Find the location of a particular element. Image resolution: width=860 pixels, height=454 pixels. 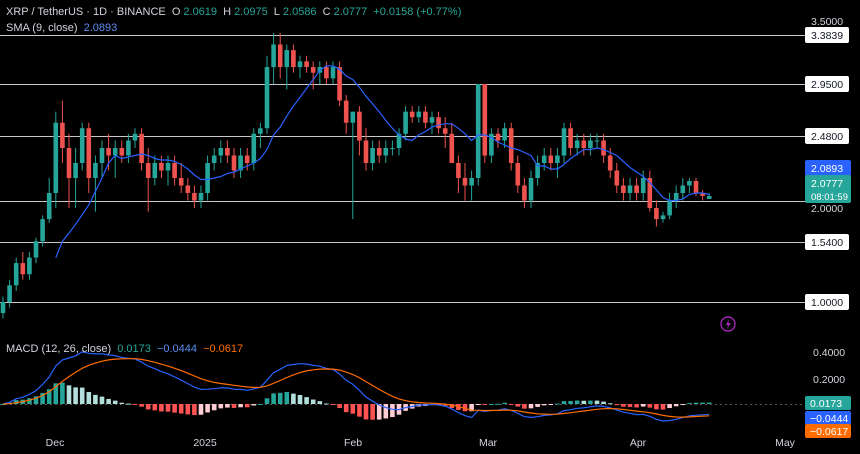

sma-value: 2.0893 is located at coordinates (100, 28).